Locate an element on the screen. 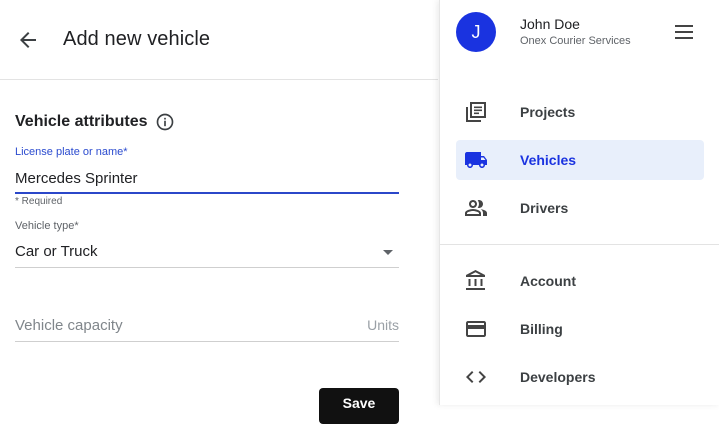 This screenshot has width=719, height=424. credit-card-icon is located at coordinates (476, 329).